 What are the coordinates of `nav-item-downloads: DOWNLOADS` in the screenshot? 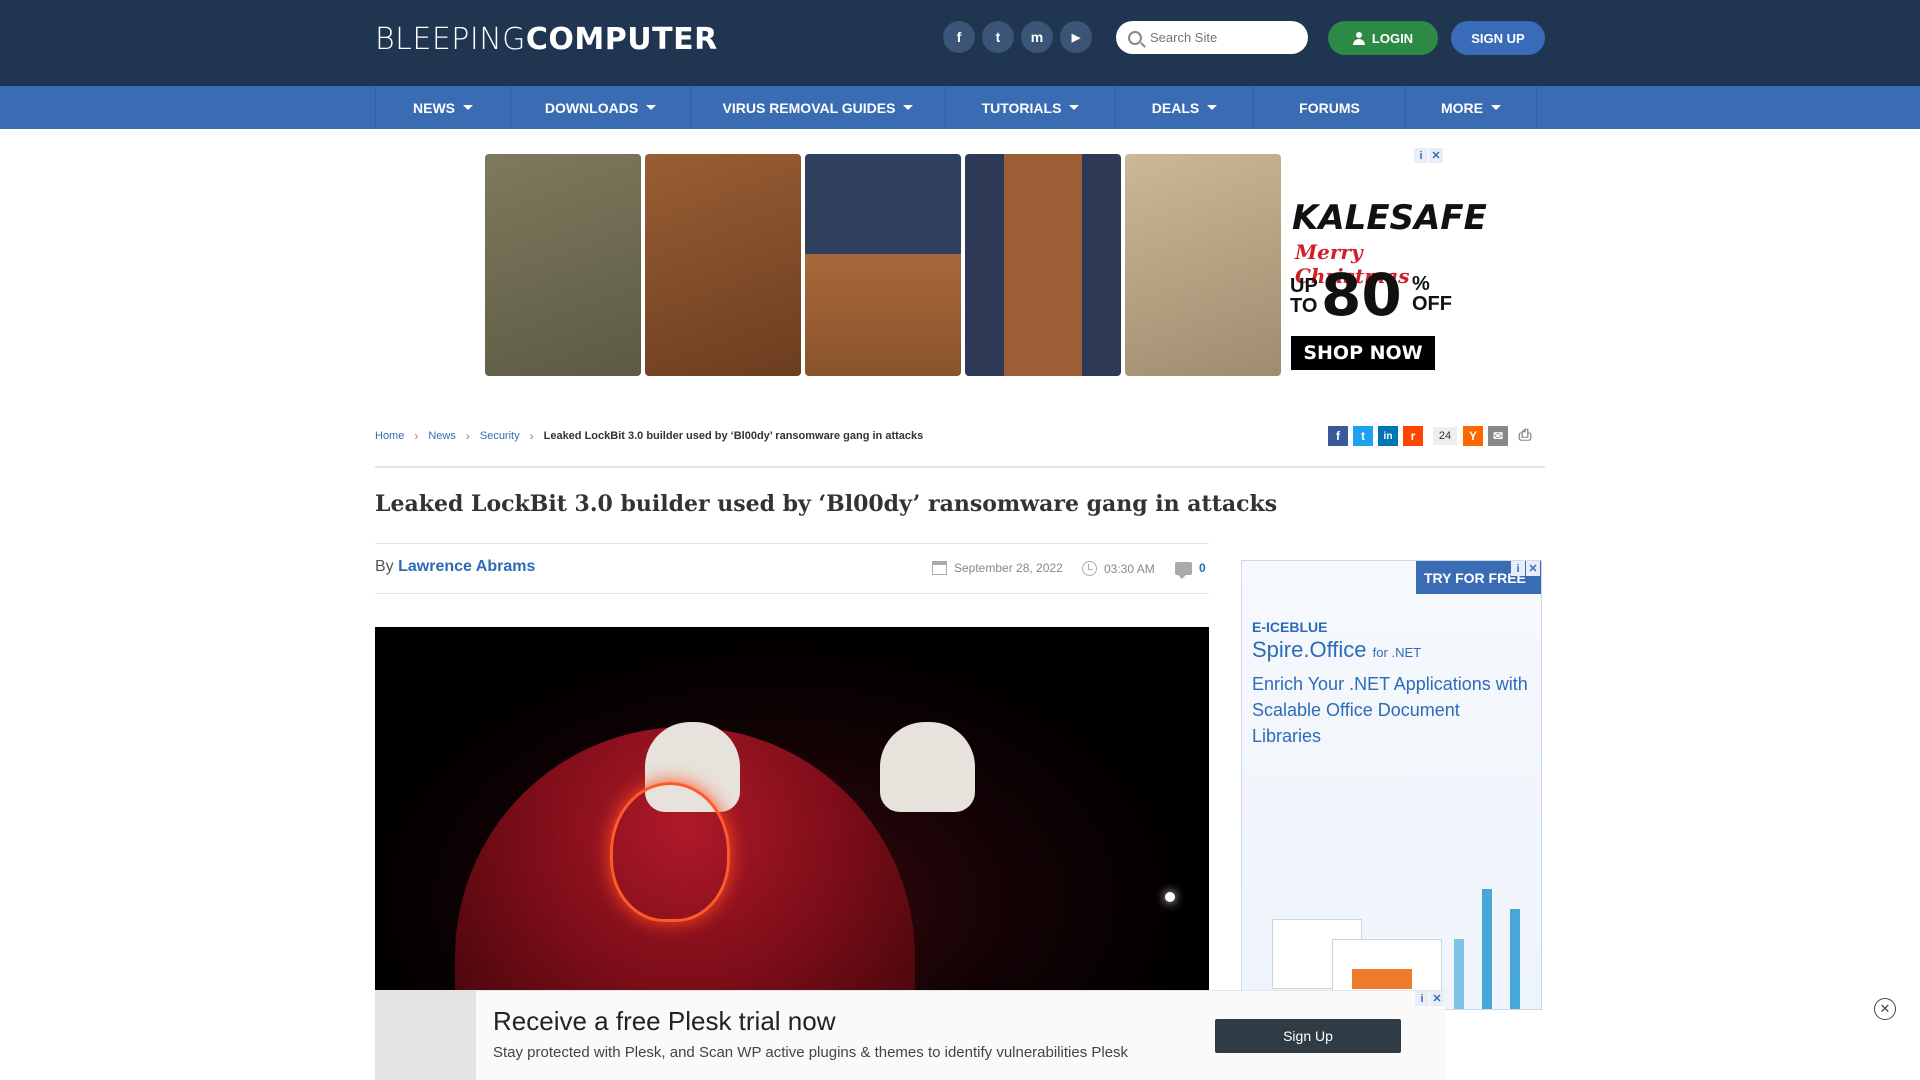 It's located at (600, 107).